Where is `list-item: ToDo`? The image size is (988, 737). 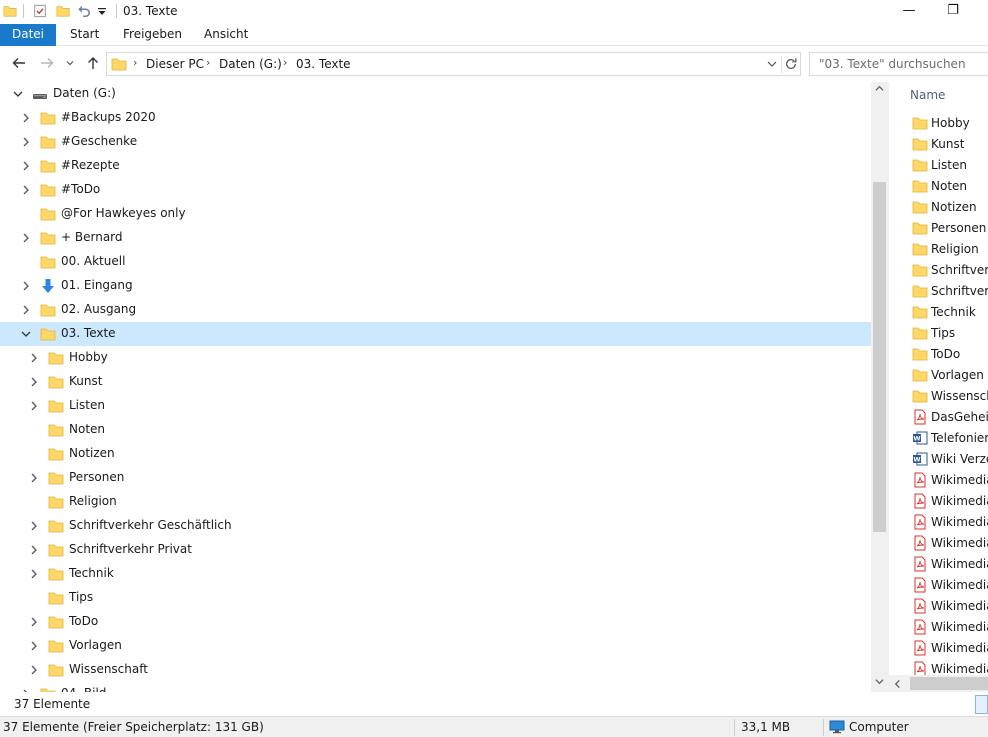
list-item: ToDo is located at coordinates (938, 354).